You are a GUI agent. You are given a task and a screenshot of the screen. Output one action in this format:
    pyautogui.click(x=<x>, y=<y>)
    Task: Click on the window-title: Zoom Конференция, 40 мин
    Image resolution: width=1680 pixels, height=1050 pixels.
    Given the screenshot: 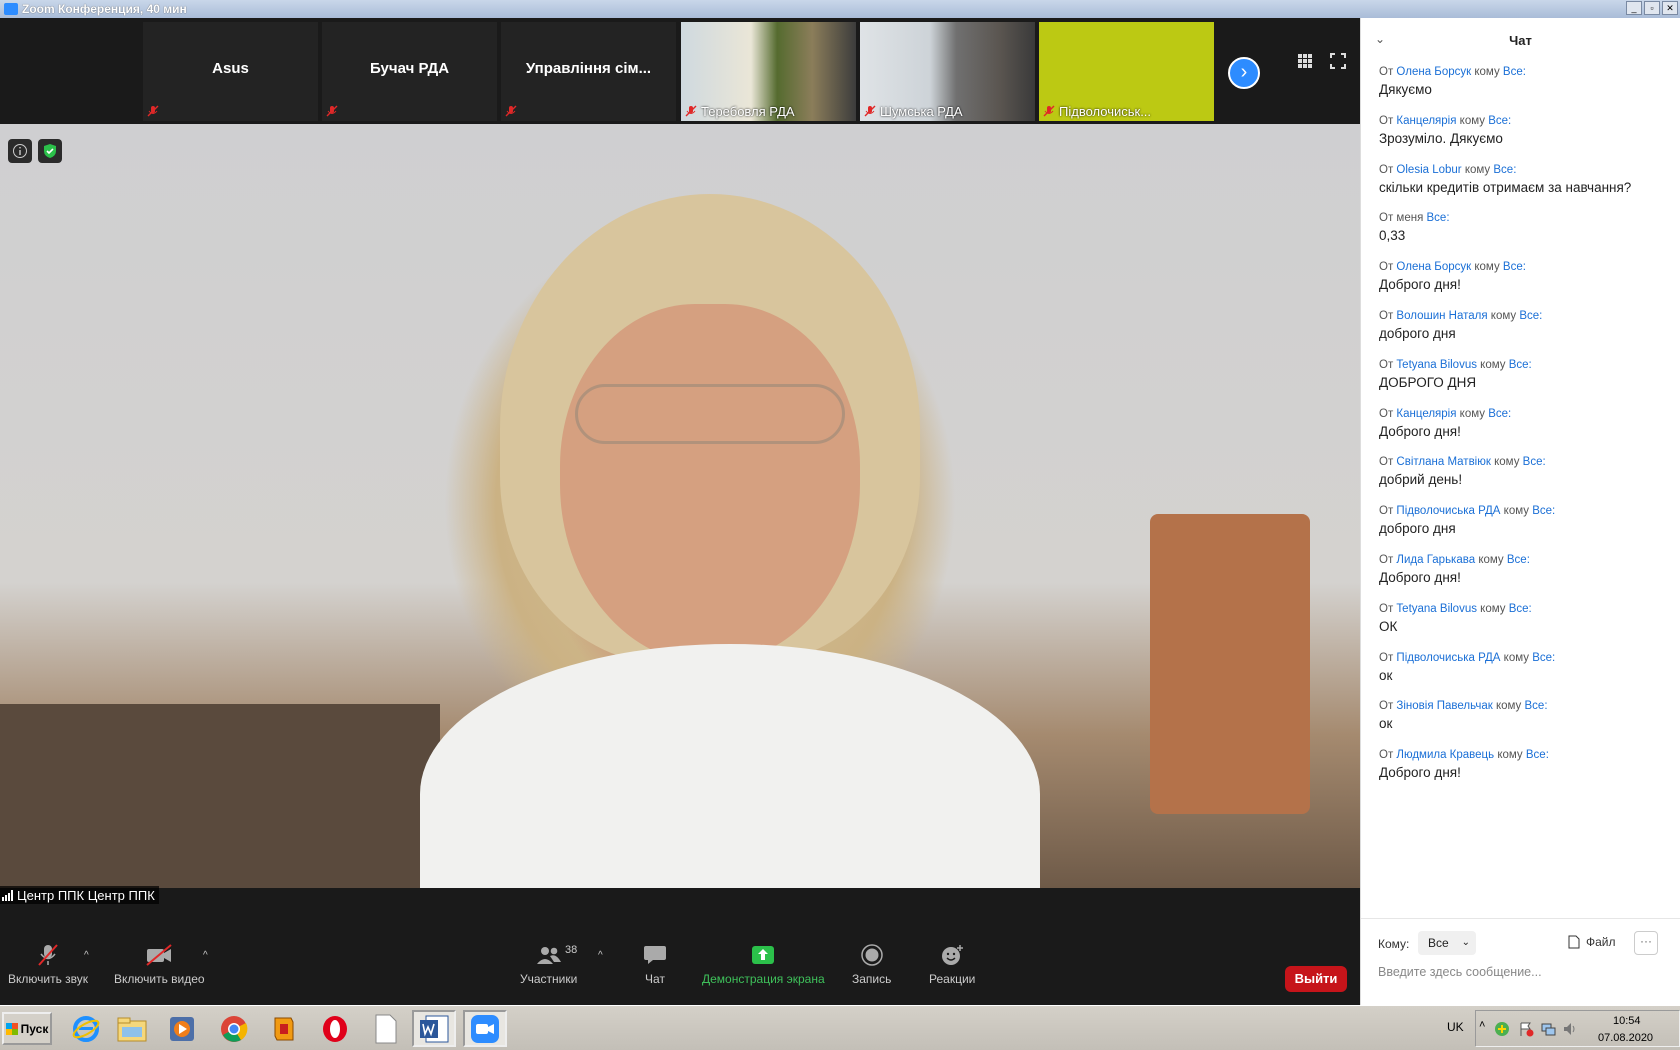 What is the action you would take?
    pyautogui.click(x=104, y=9)
    